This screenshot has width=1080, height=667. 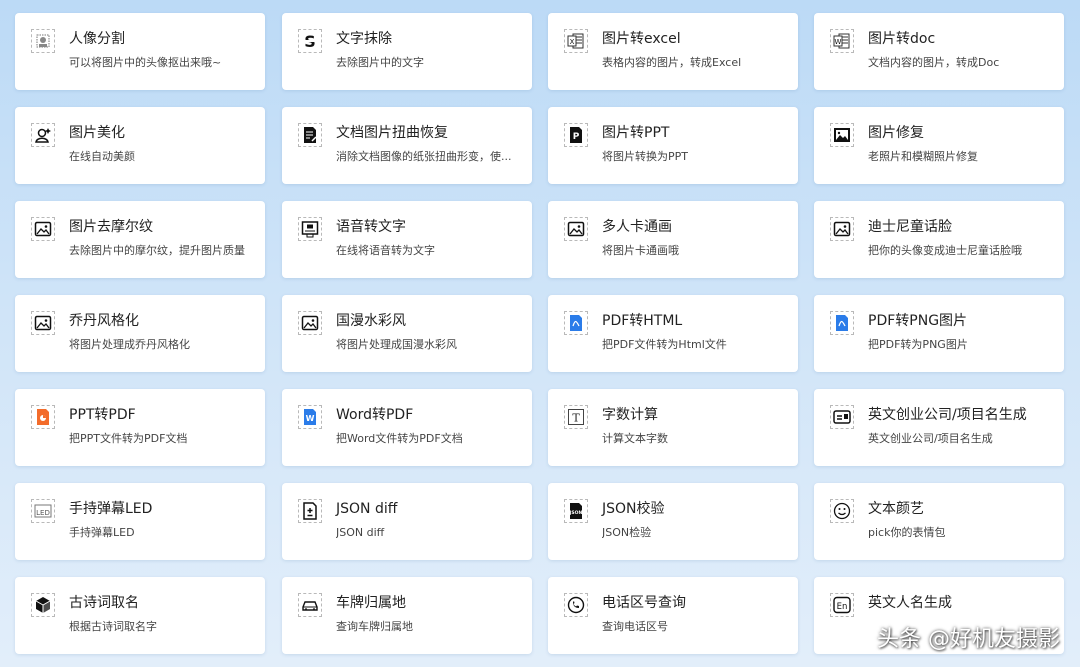 I want to click on tool-card: X 图片转excel 表格内容的图片，转成Excel, so click(x=673, y=51).